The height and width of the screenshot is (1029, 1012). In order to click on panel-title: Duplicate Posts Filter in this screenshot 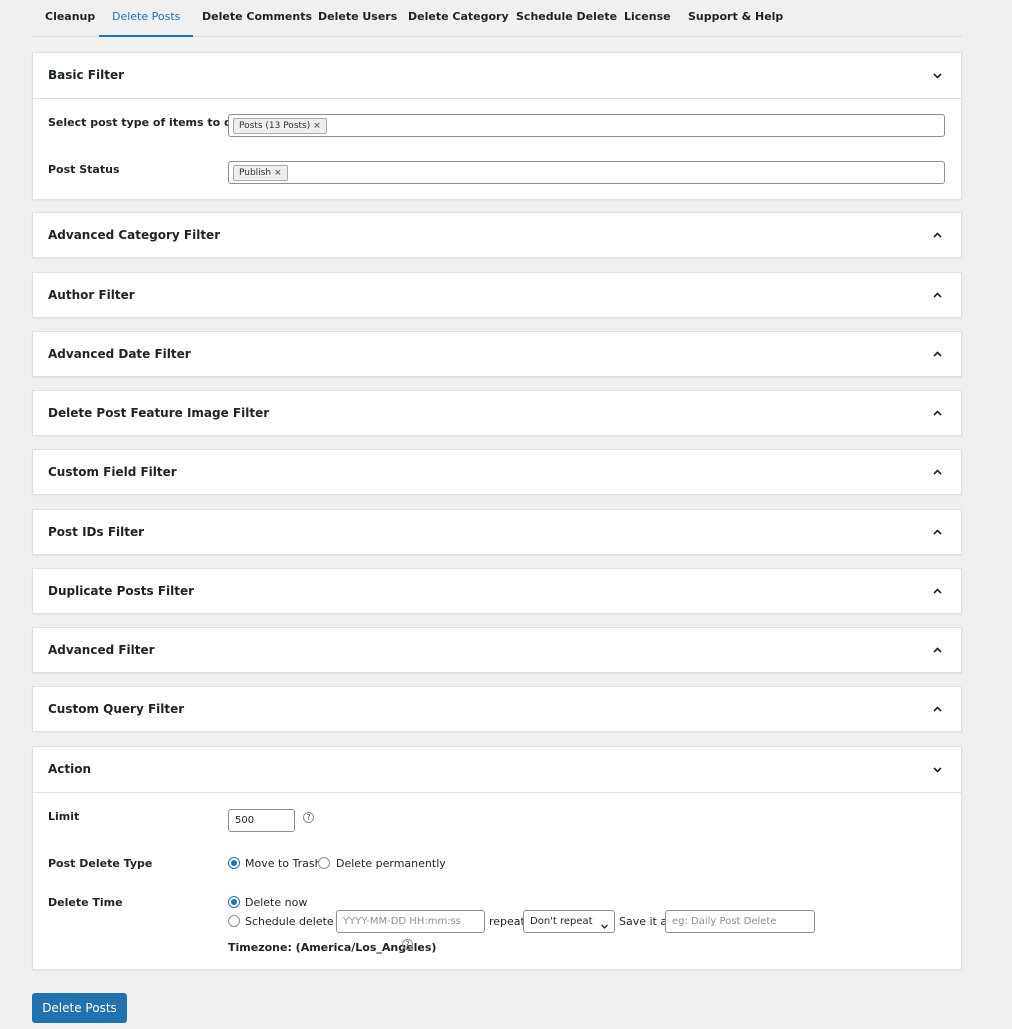, I will do `click(121, 591)`.